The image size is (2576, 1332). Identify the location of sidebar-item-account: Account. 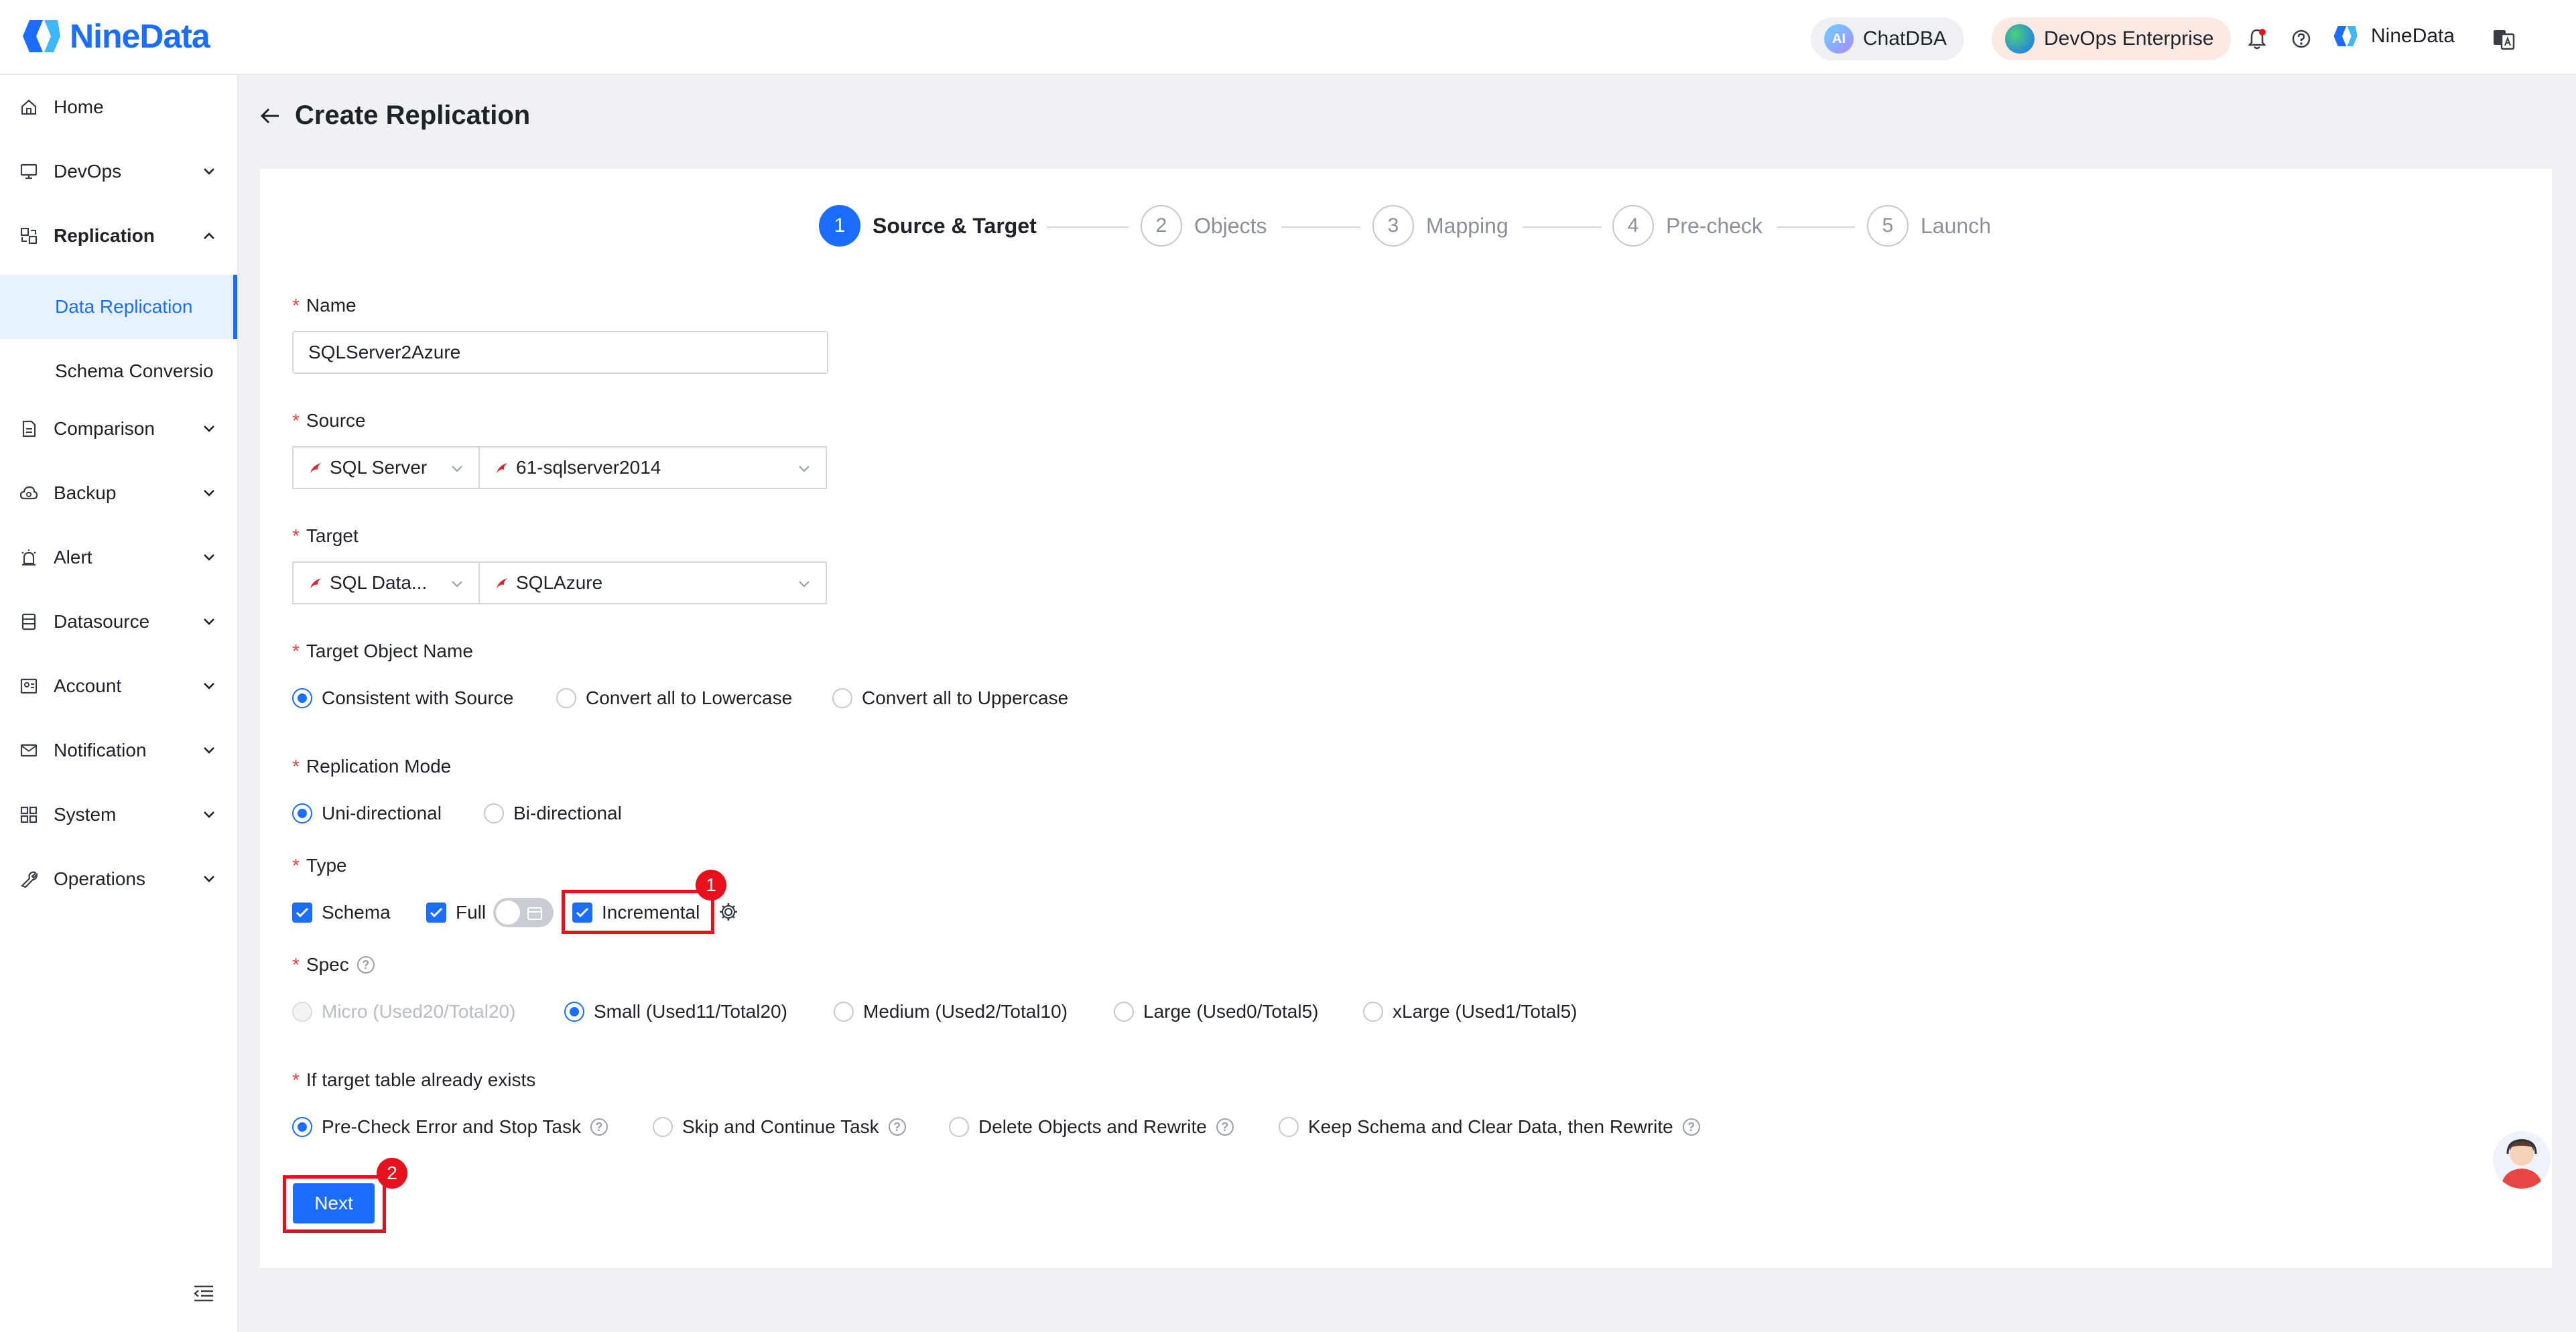
(118, 686).